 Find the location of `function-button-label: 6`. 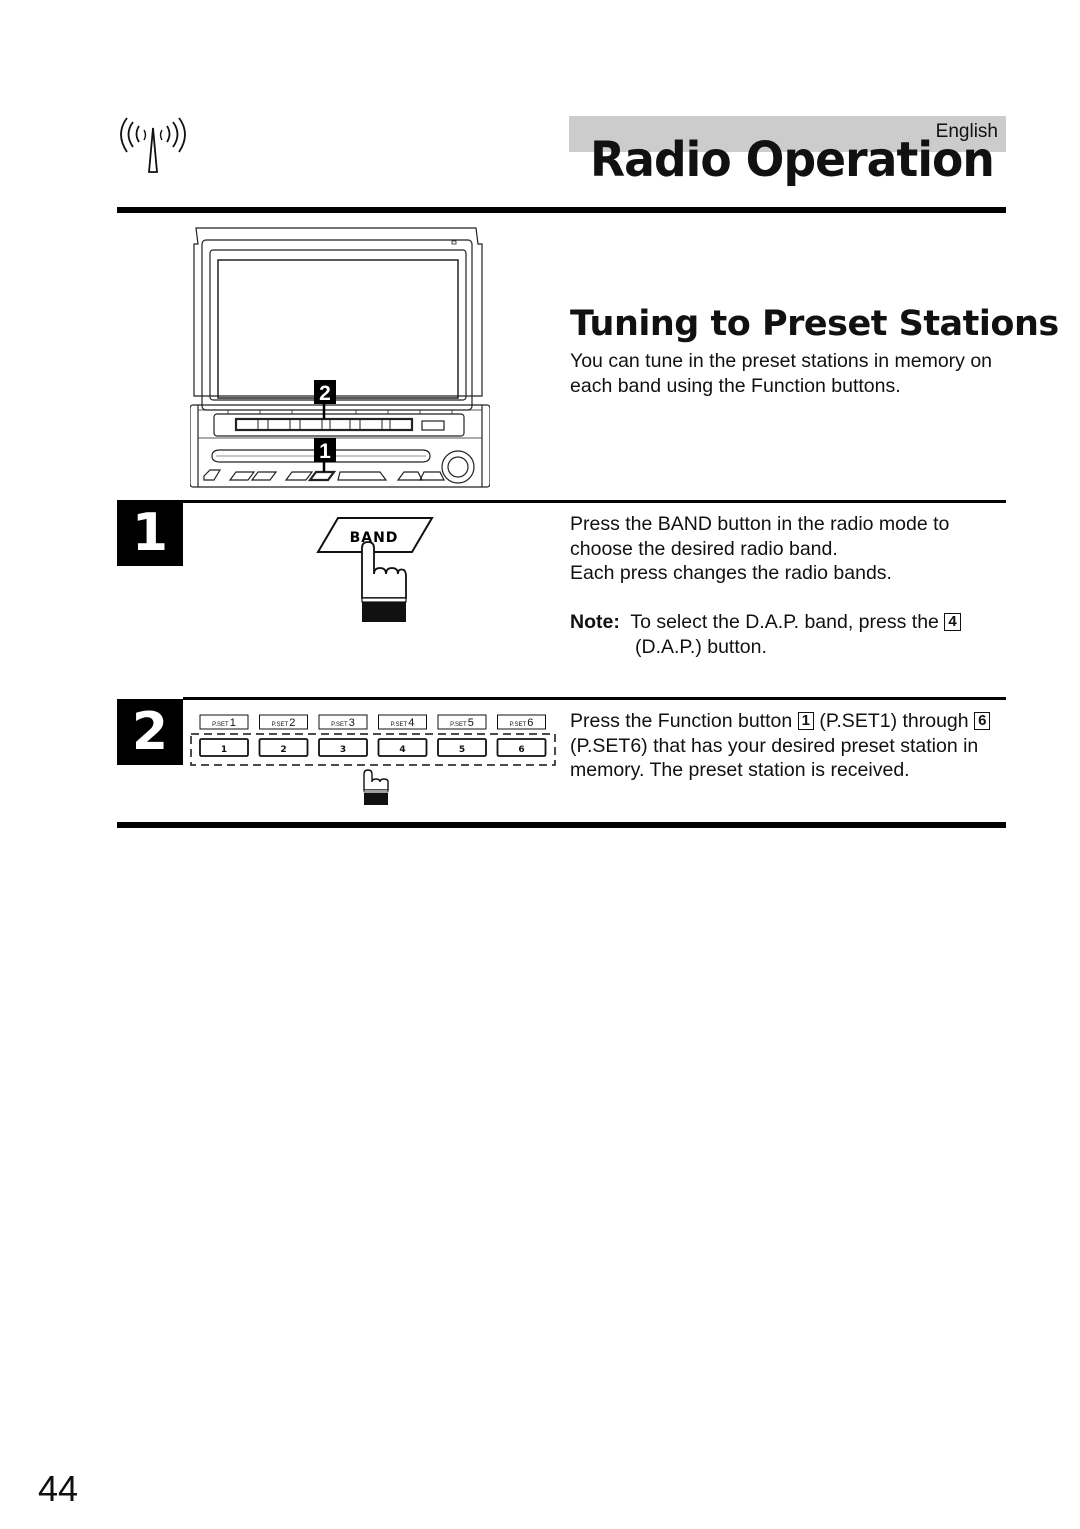

function-button-label: 6 is located at coordinates (521, 750).